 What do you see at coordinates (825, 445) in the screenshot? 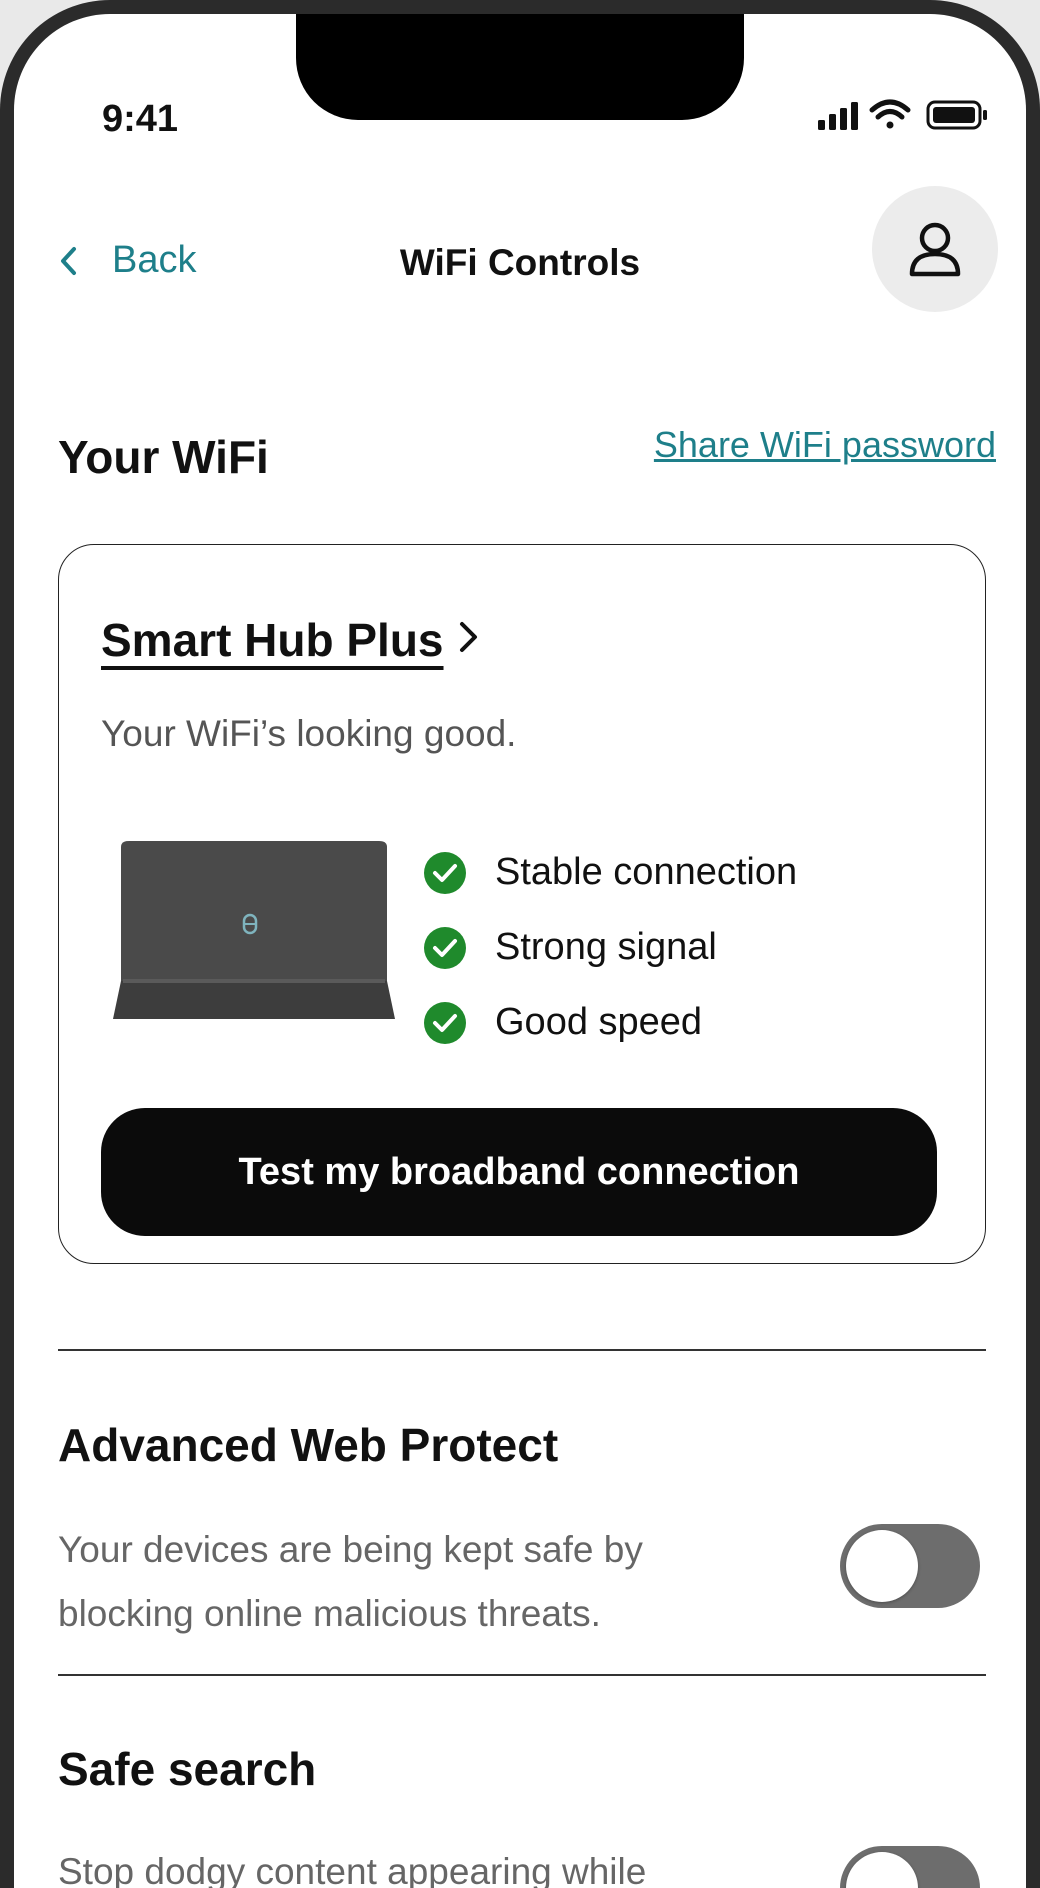
I see `share-wifi-password-link: Share WiFi password` at bounding box center [825, 445].